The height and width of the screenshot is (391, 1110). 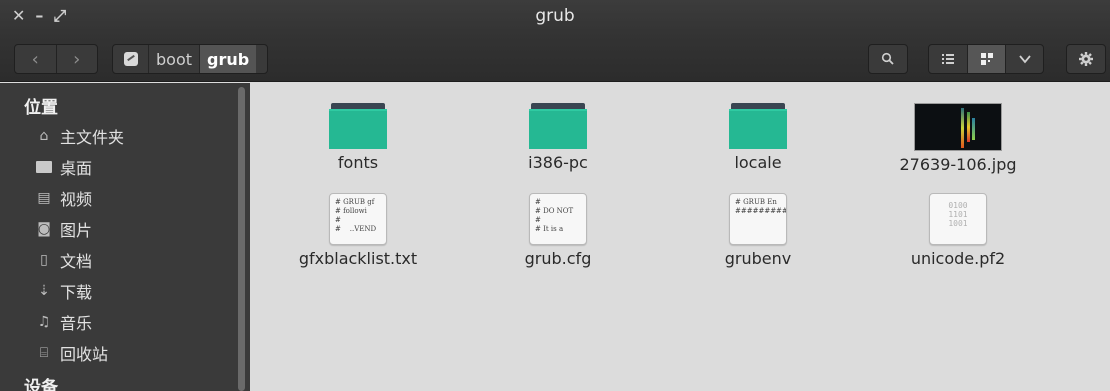 I want to click on file-preview: 0100 1101 1001, so click(x=958, y=214).